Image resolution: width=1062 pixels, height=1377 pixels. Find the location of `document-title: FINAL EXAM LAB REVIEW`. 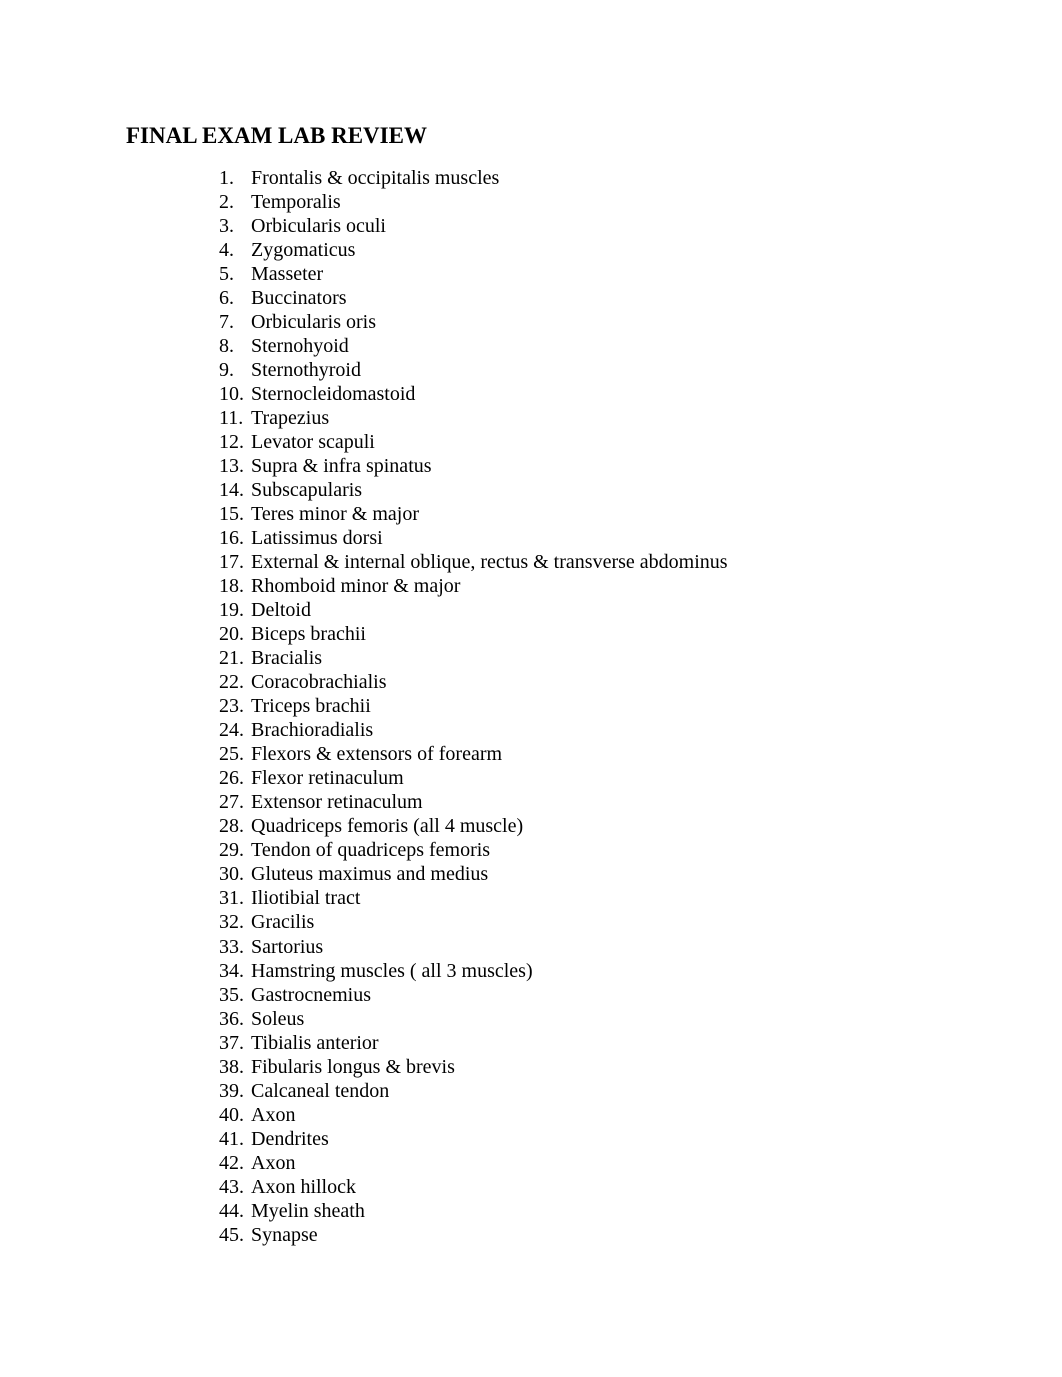

document-title: FINAL EXAM LAB REVIEW is located at coordinates (276, 135).